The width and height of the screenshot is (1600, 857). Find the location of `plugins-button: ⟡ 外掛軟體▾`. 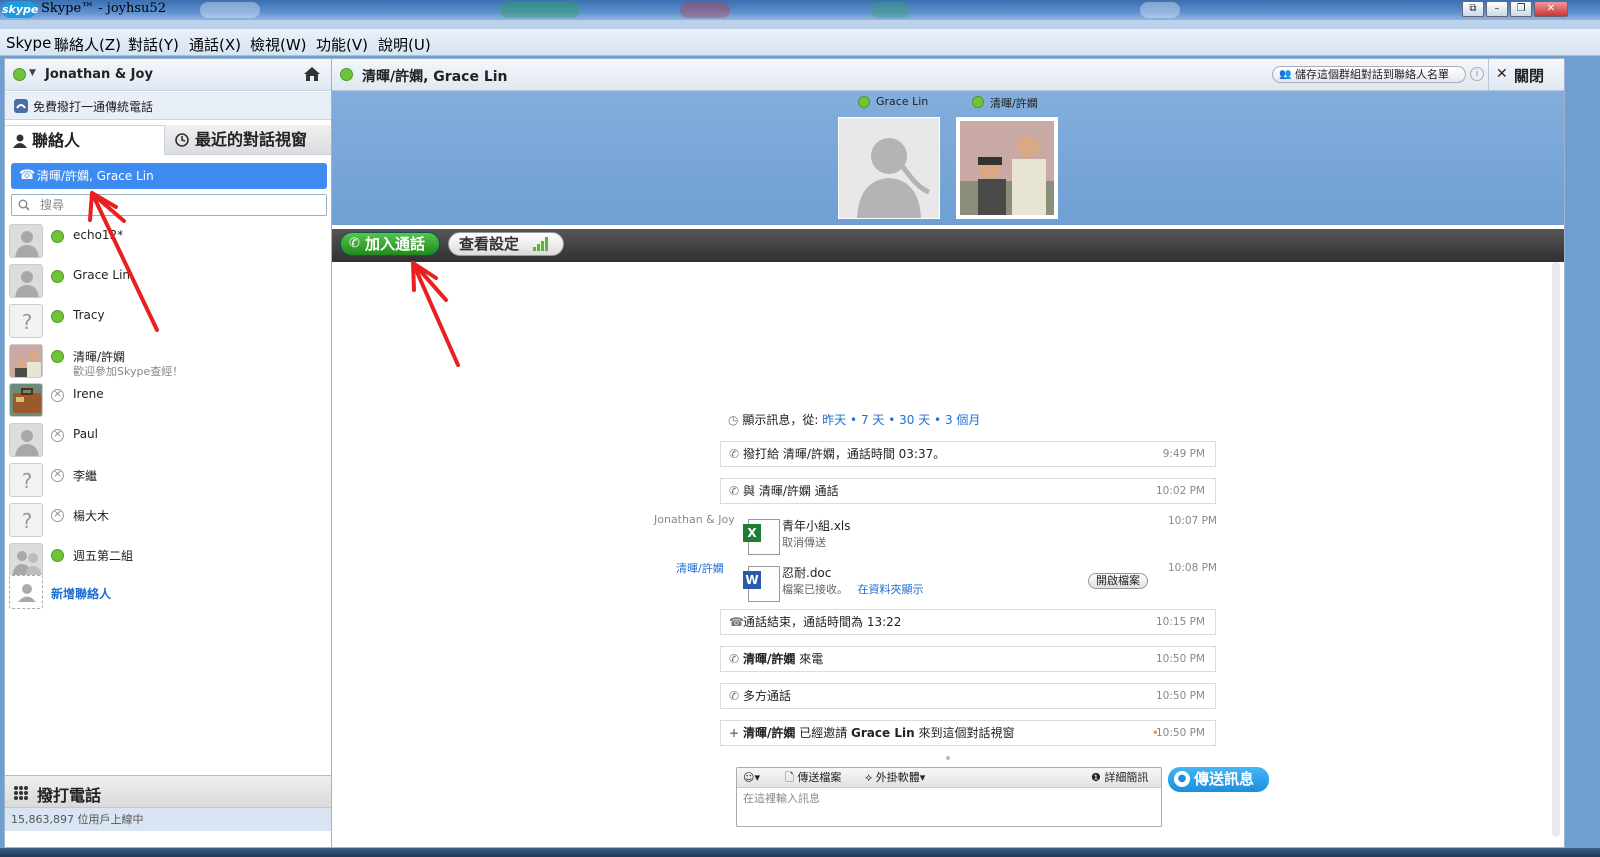

plugins-button: ⟡ 外掛軟體▾ is located at coordinates (895, 778).